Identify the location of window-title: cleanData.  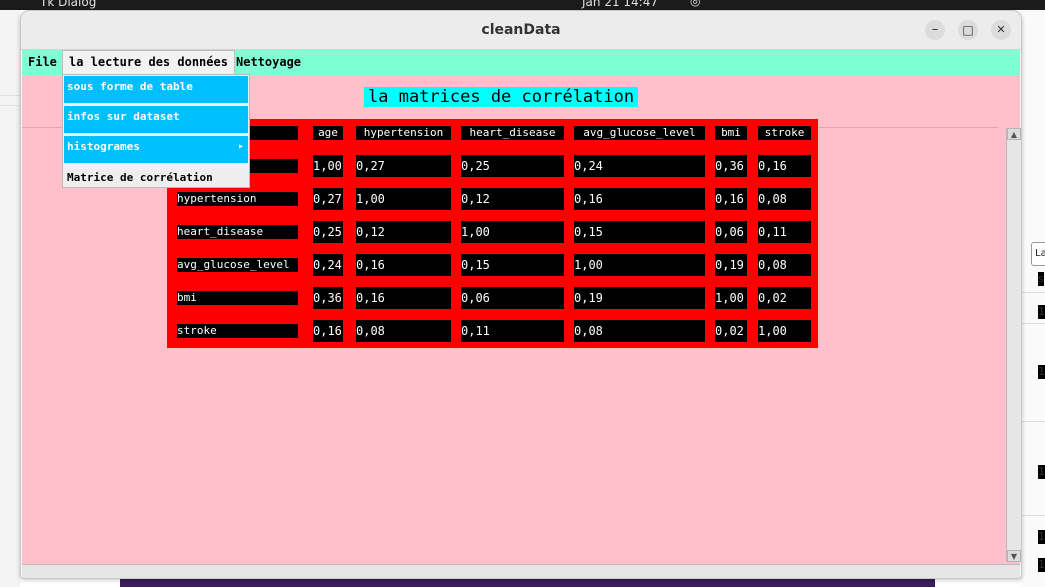
(521, 30).